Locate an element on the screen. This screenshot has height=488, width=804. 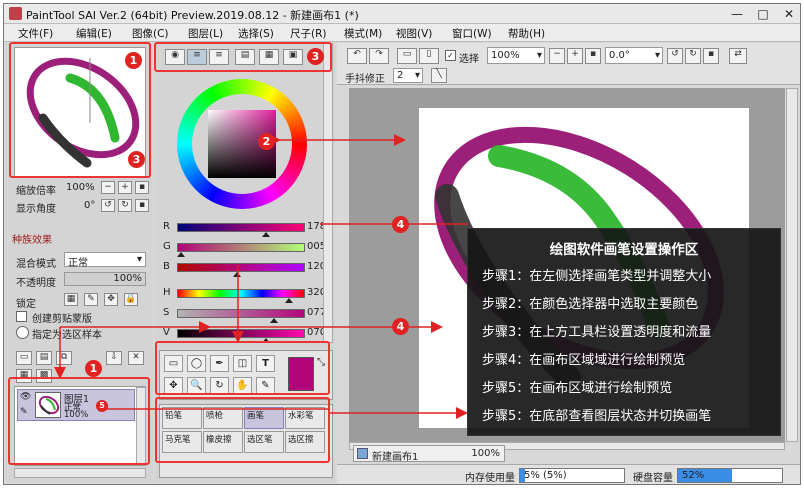
badge-5-layer: 5 is located at coordinates (102, 406).